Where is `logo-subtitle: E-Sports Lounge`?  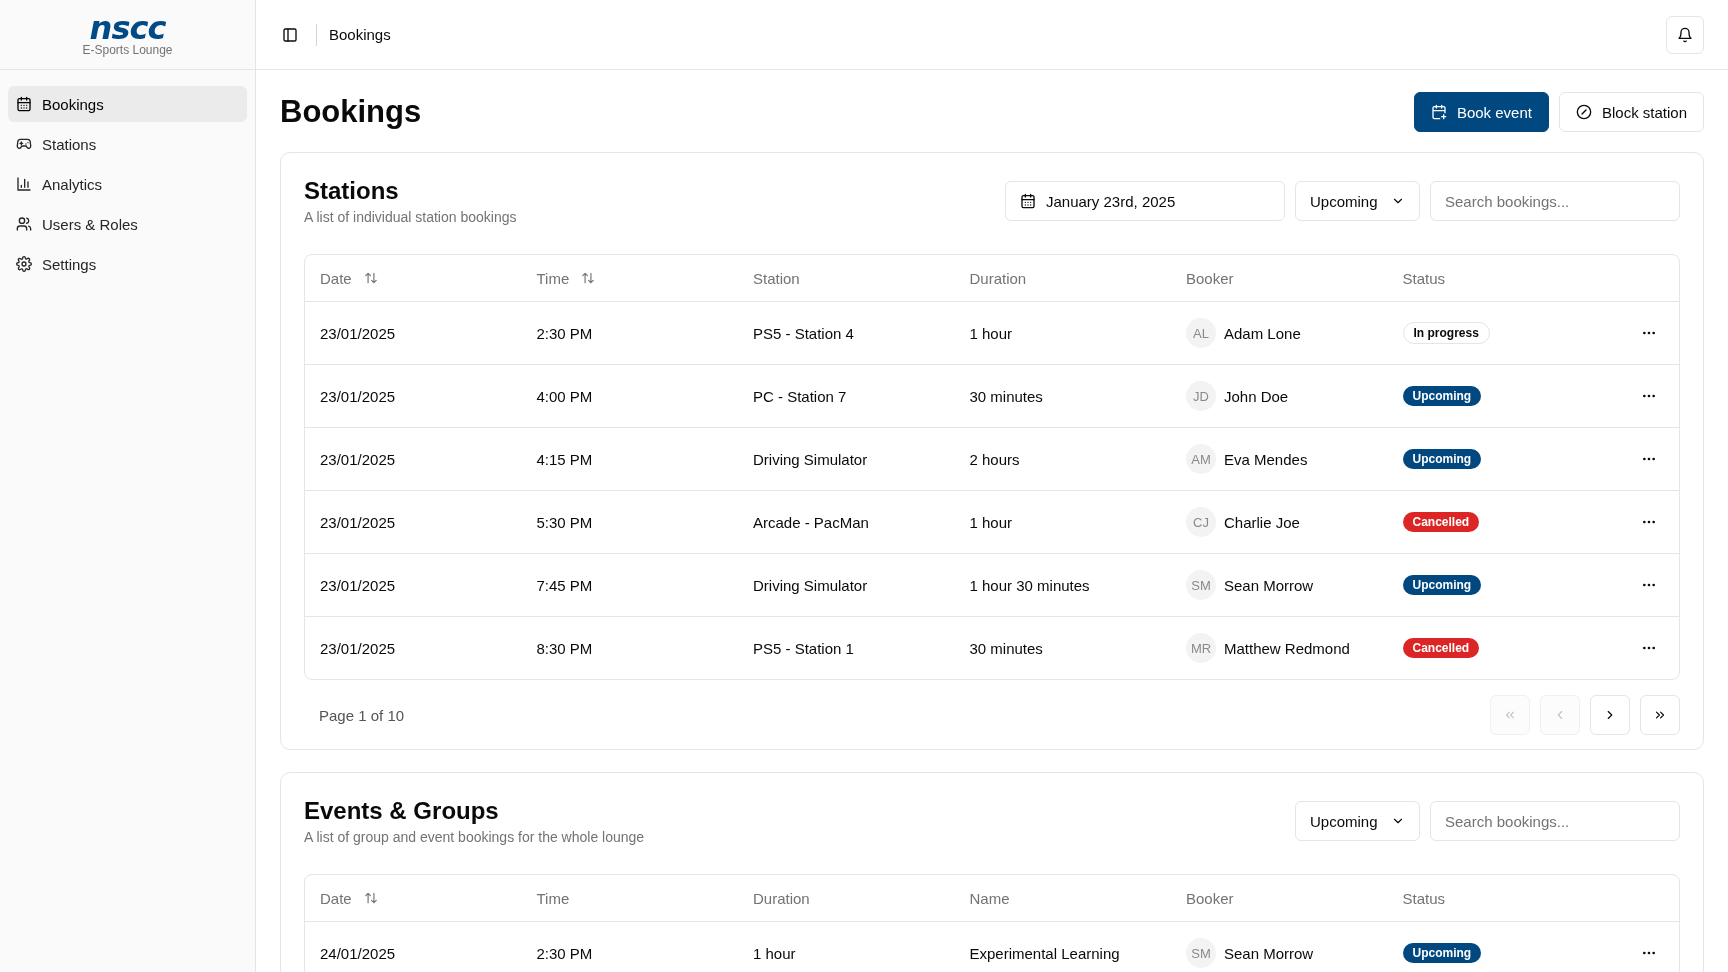
logo-subtitle: E-Sports Lounge is located at coordinates (127, 49).